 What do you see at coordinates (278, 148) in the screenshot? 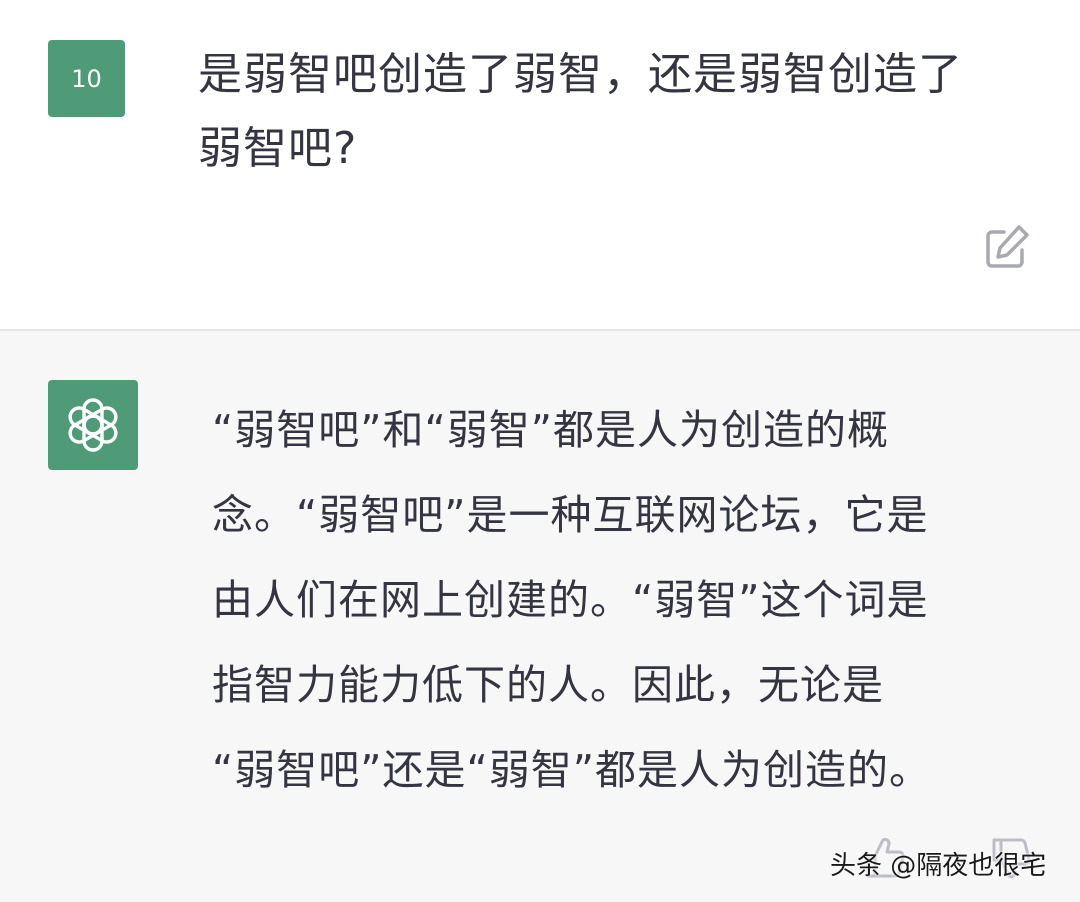
I see `user-message-line: 弱智吧?` at bounding box center [278, 148].